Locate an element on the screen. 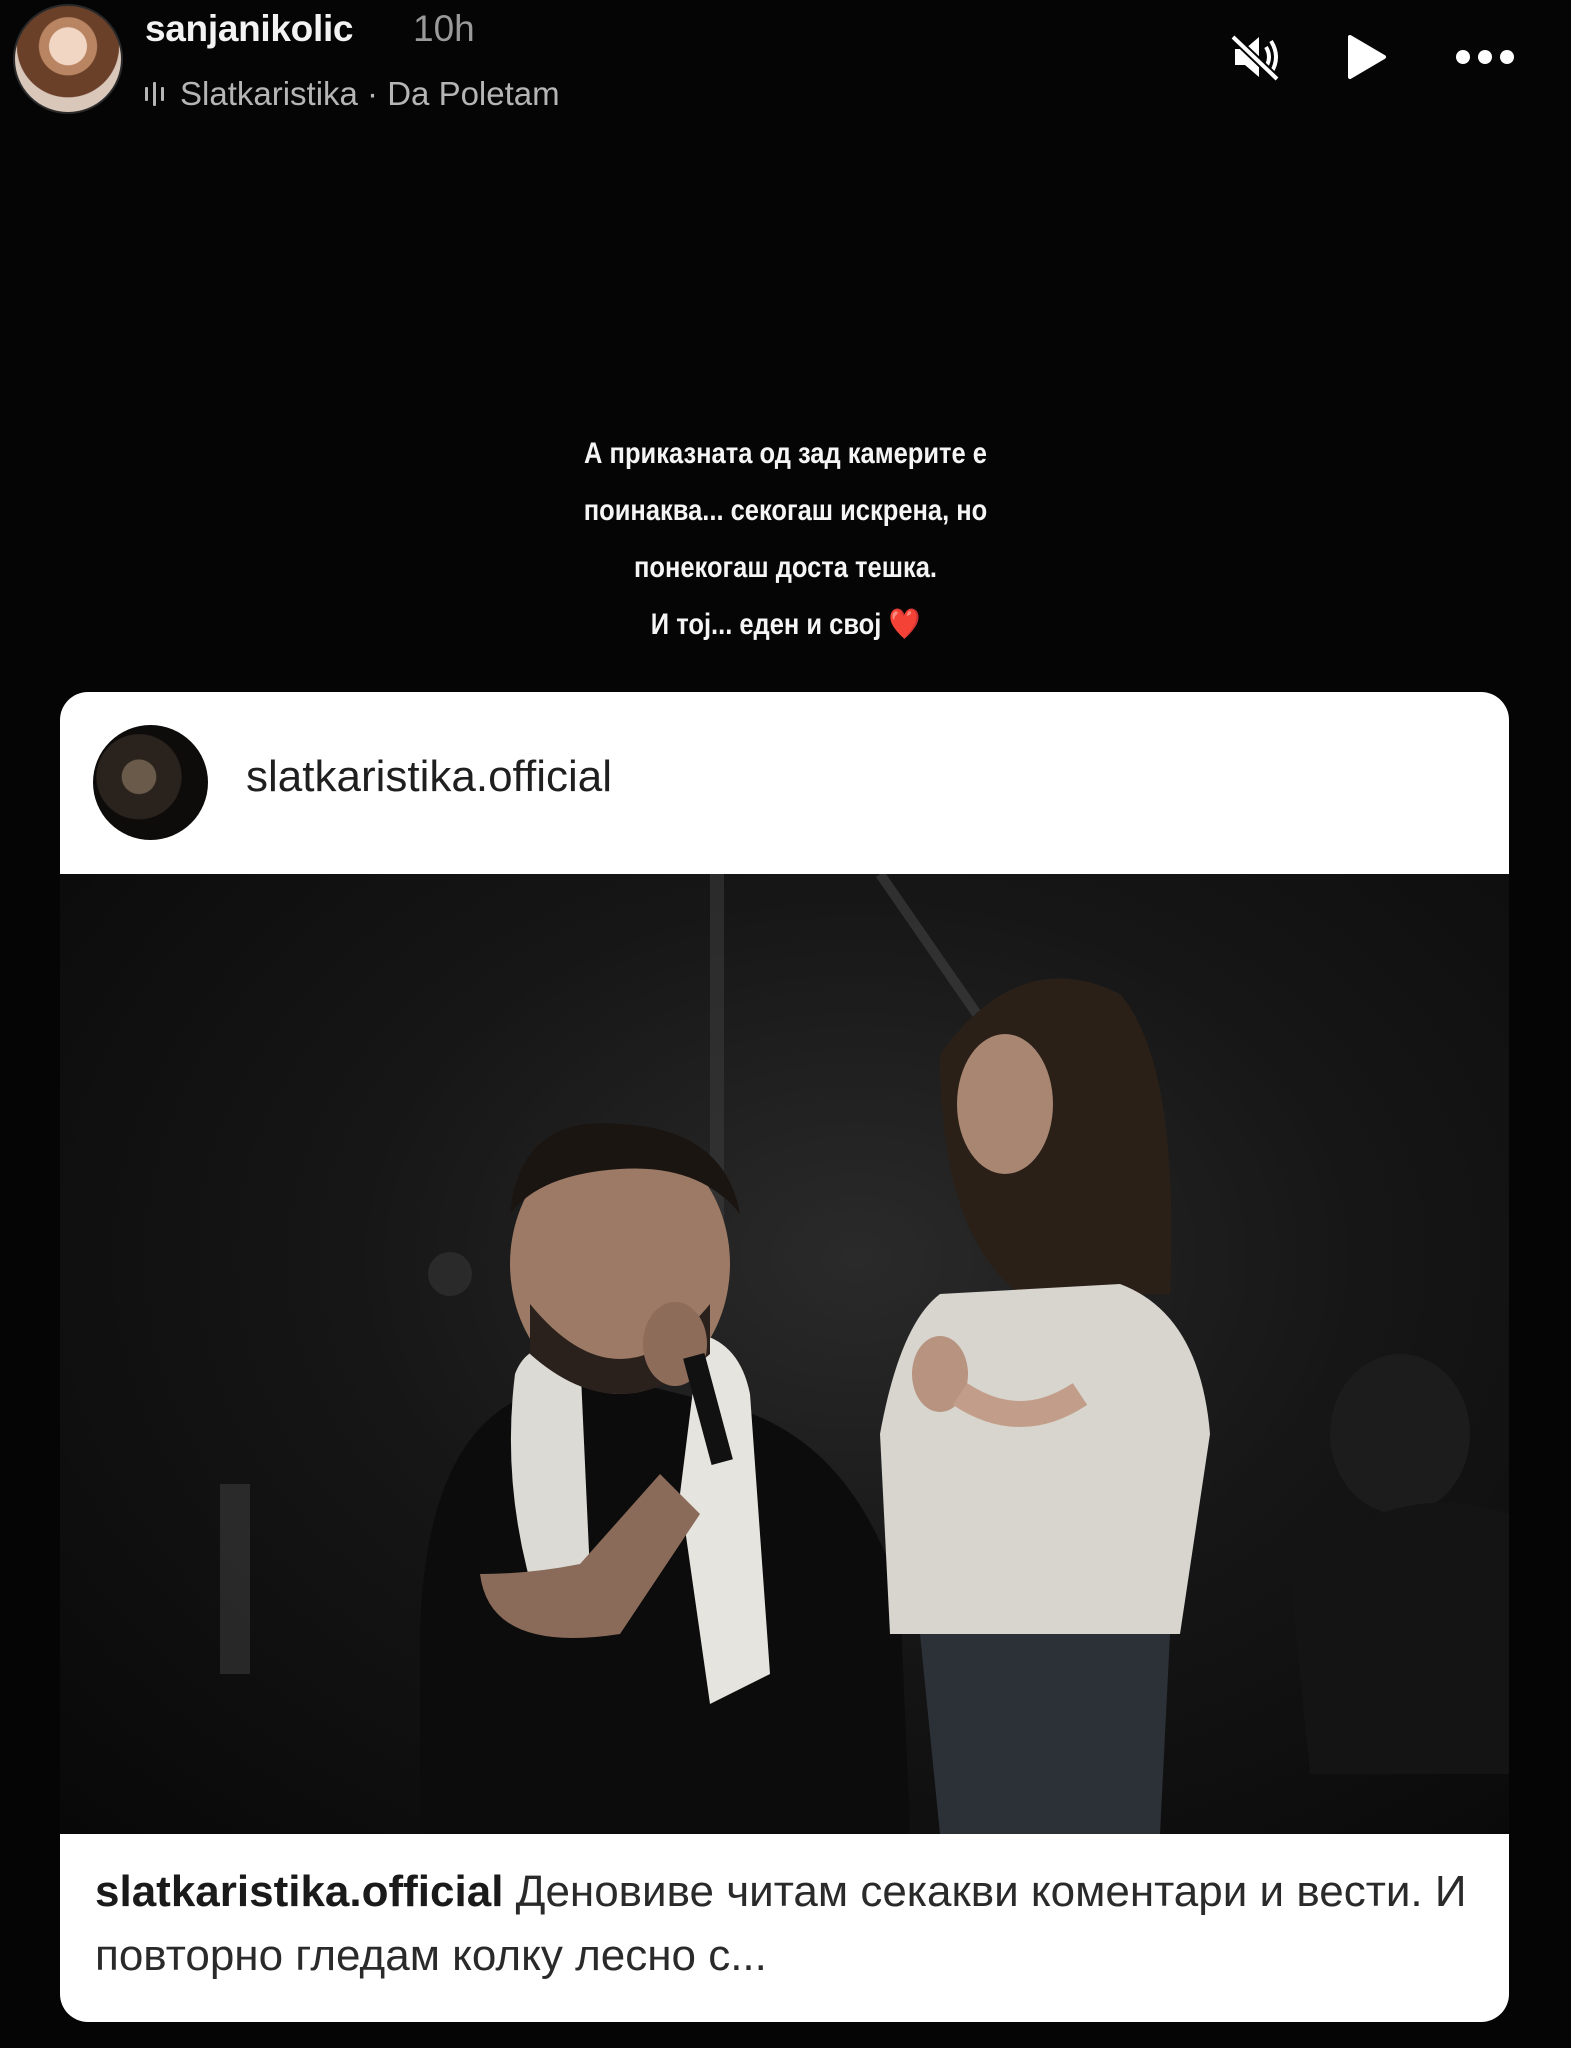  caption-line-text: И тој... еден и свој is located at coordinates (766, 624).